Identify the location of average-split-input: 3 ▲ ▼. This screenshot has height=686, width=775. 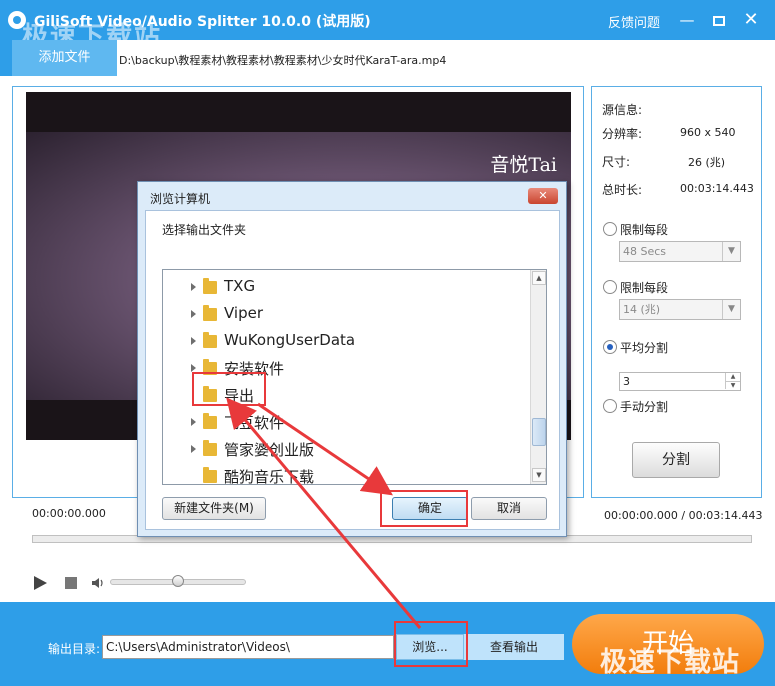
(680, 381).